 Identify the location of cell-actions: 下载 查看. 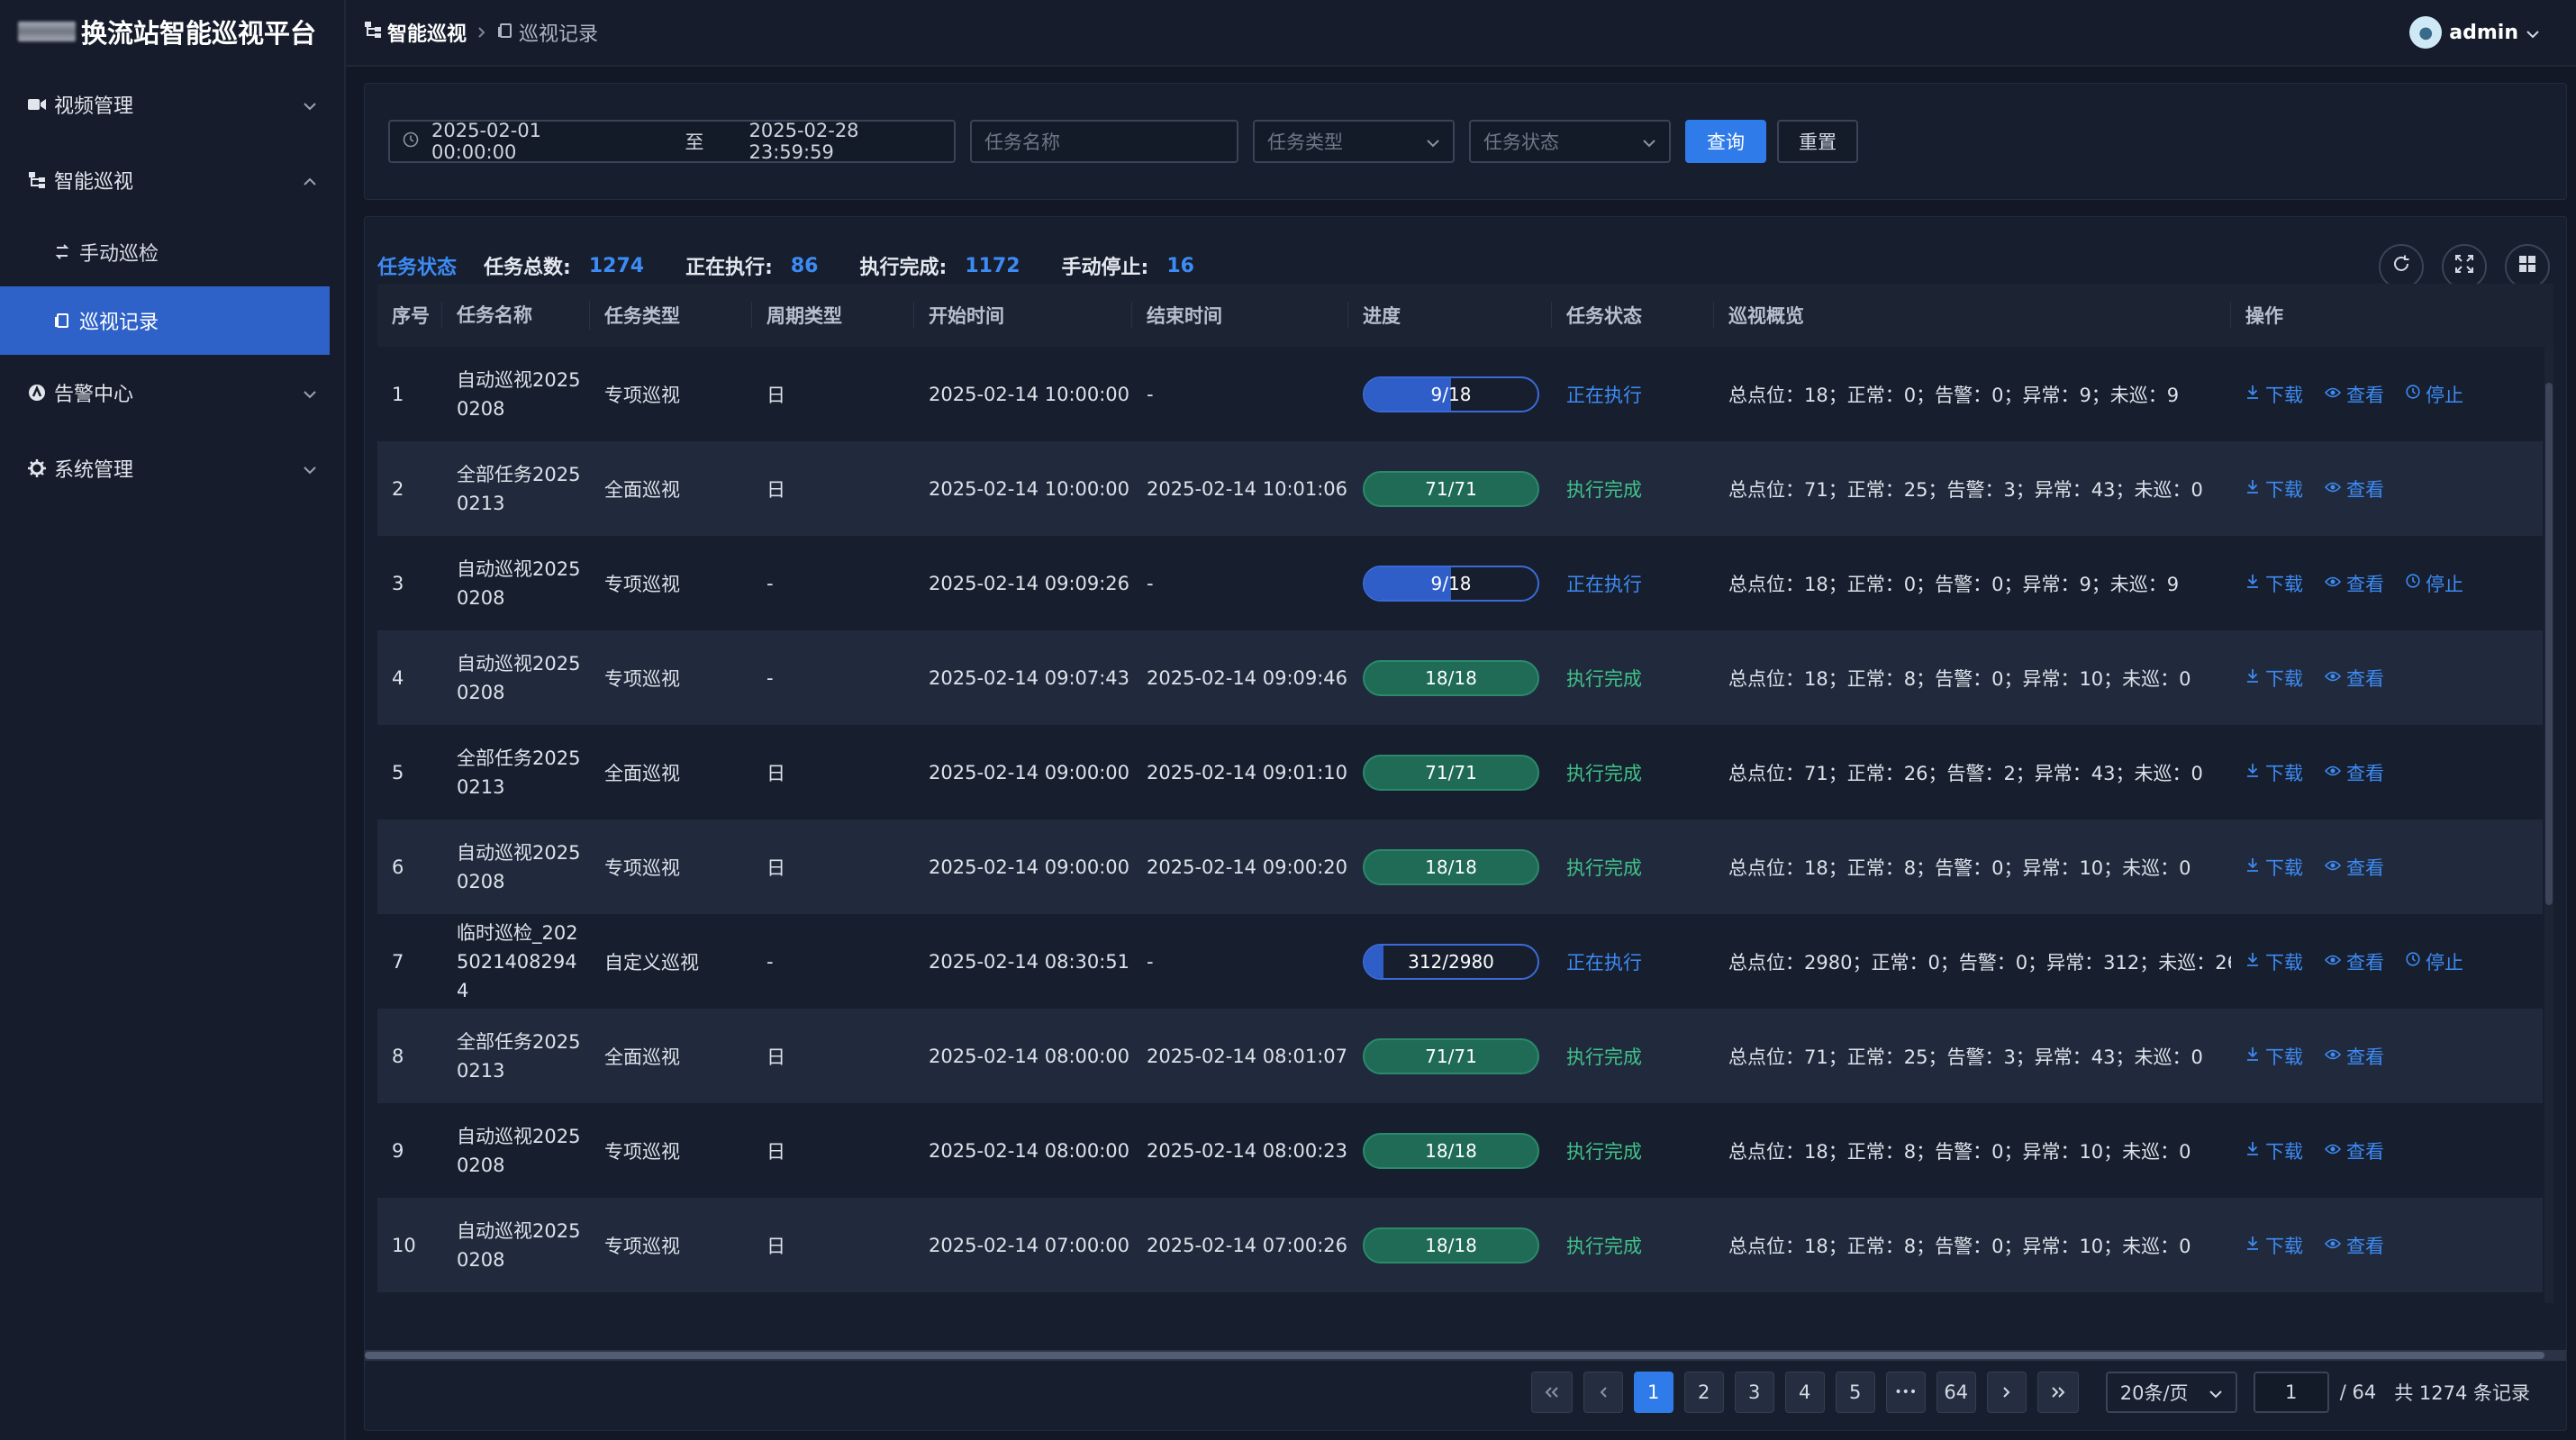
(2379, 489).